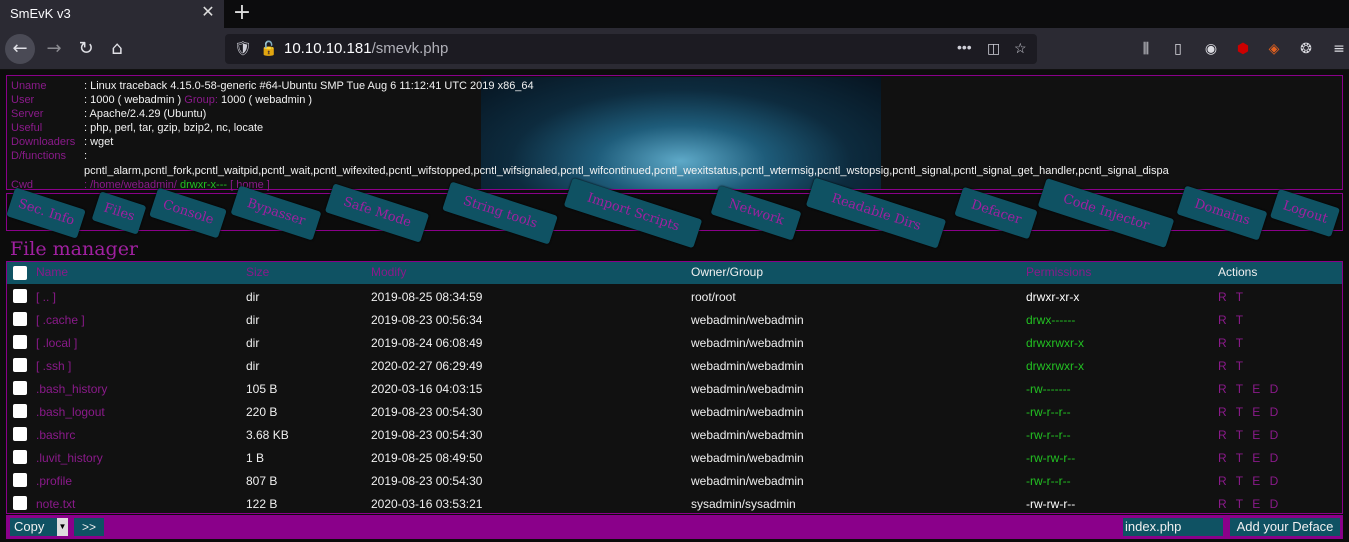 The height and width of the screenshot is (542, 1349). I want to click on nav-files: Files, so click(119, 213).